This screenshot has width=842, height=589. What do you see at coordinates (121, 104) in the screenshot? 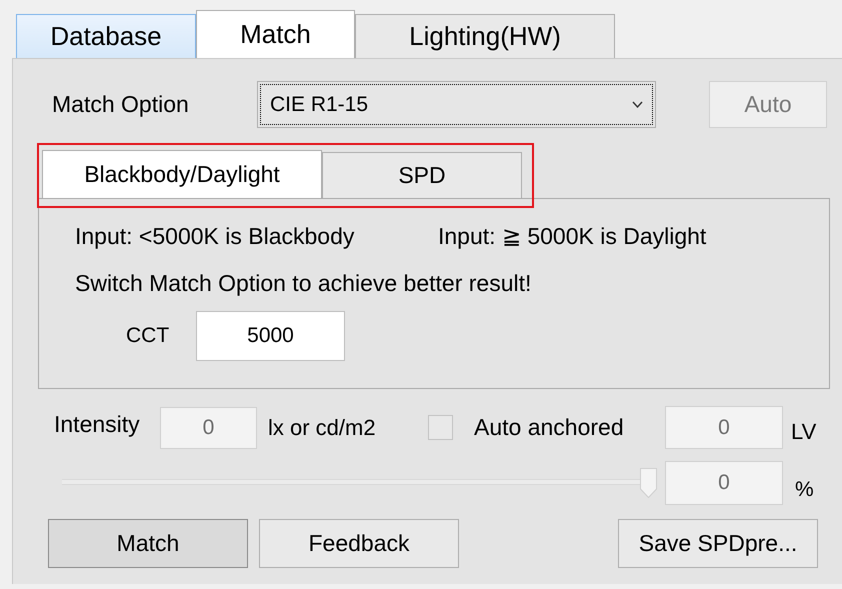
I see `field-label: Match Option` at bounding box center [121, 104].